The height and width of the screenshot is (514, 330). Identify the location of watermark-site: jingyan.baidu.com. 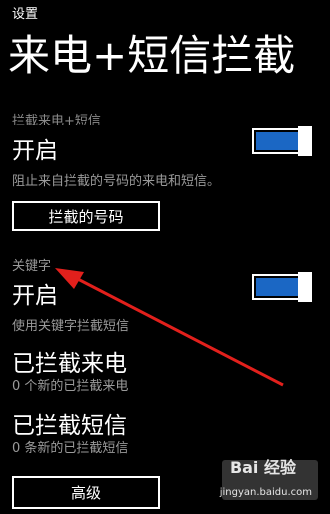
(265, 492).